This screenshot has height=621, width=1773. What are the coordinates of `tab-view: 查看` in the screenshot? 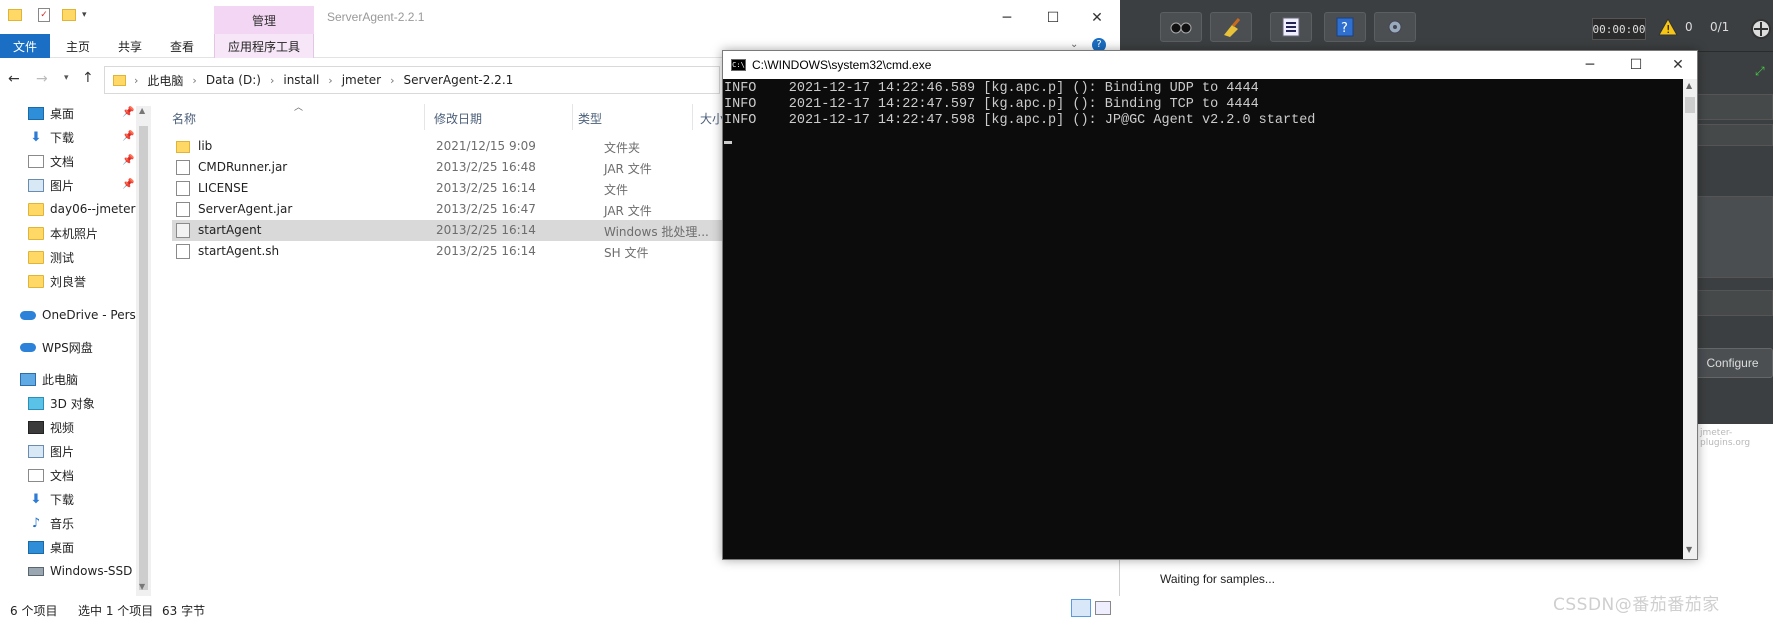 It's located at (182, 46).